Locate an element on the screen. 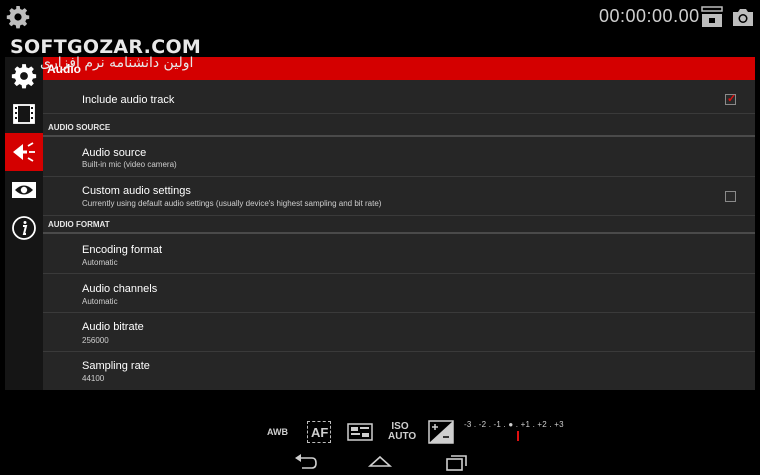  audio-source-value: Built-in mic (video camera) is located at coordinates (129, 164).